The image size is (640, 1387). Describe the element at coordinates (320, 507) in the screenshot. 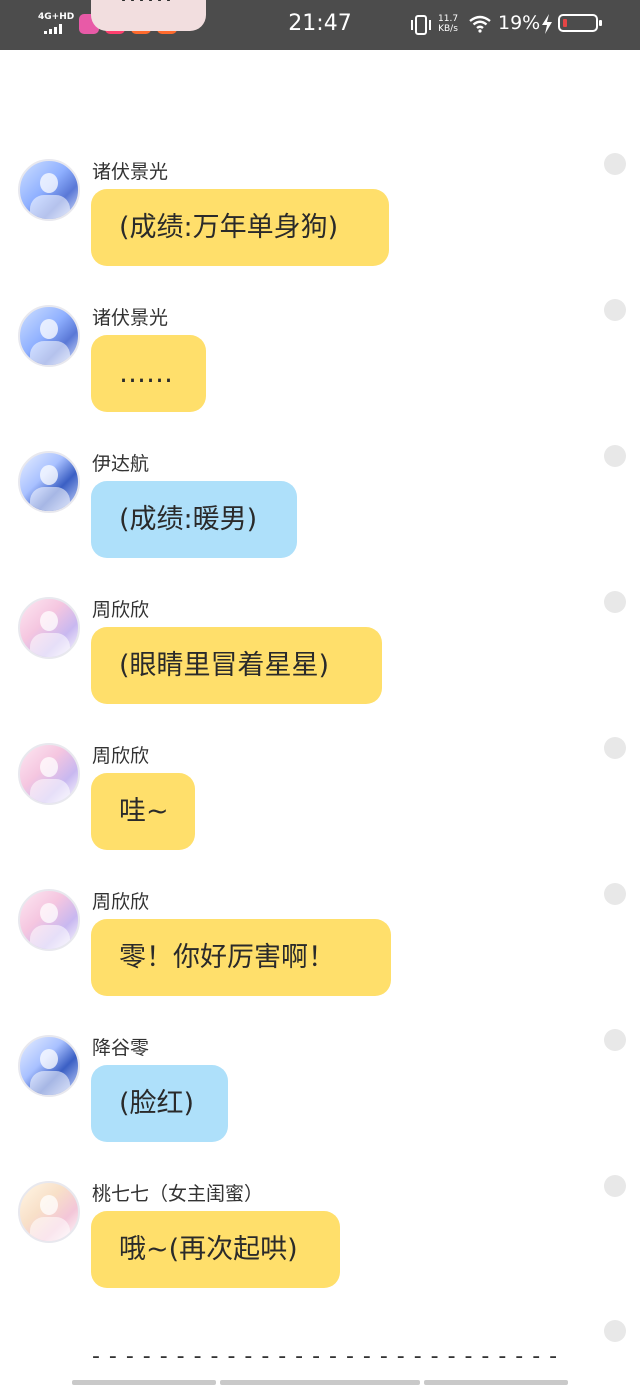

I see `chat-message: 伊达航 (成绩:暖男)` at that location.